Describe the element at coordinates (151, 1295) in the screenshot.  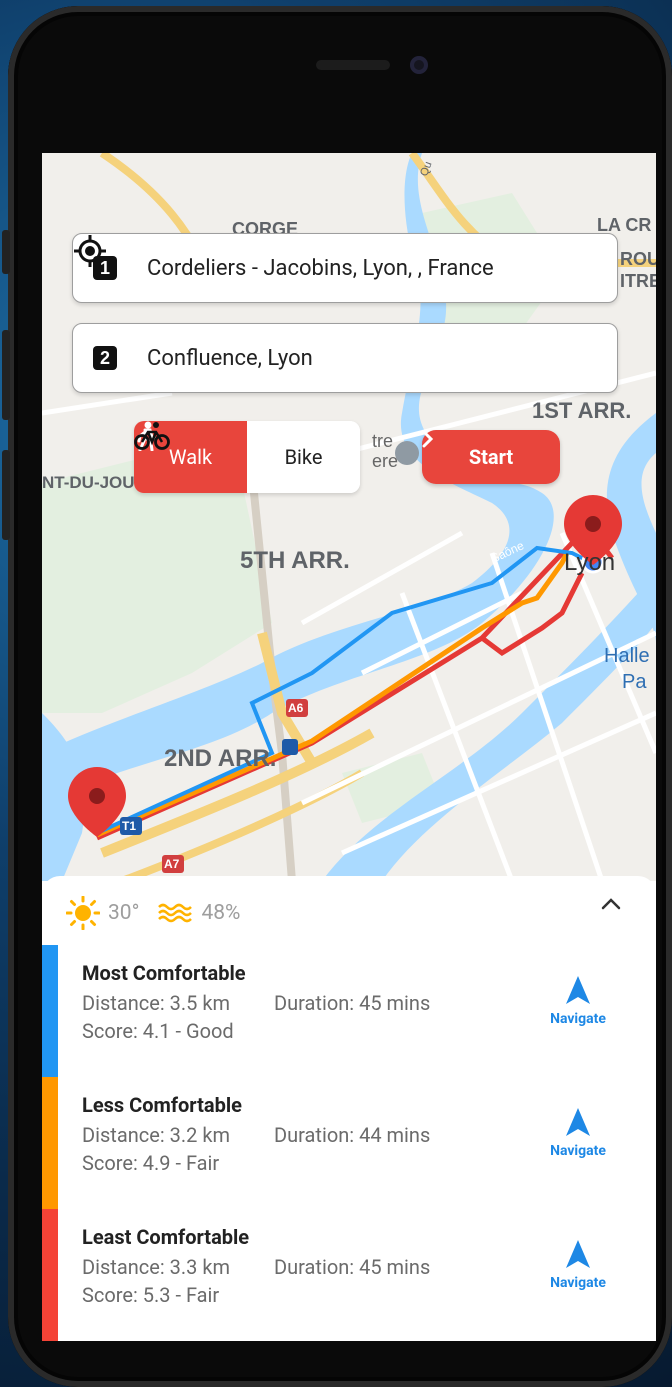
I see `route-score: Score: 5.3 - Fair` at that location.